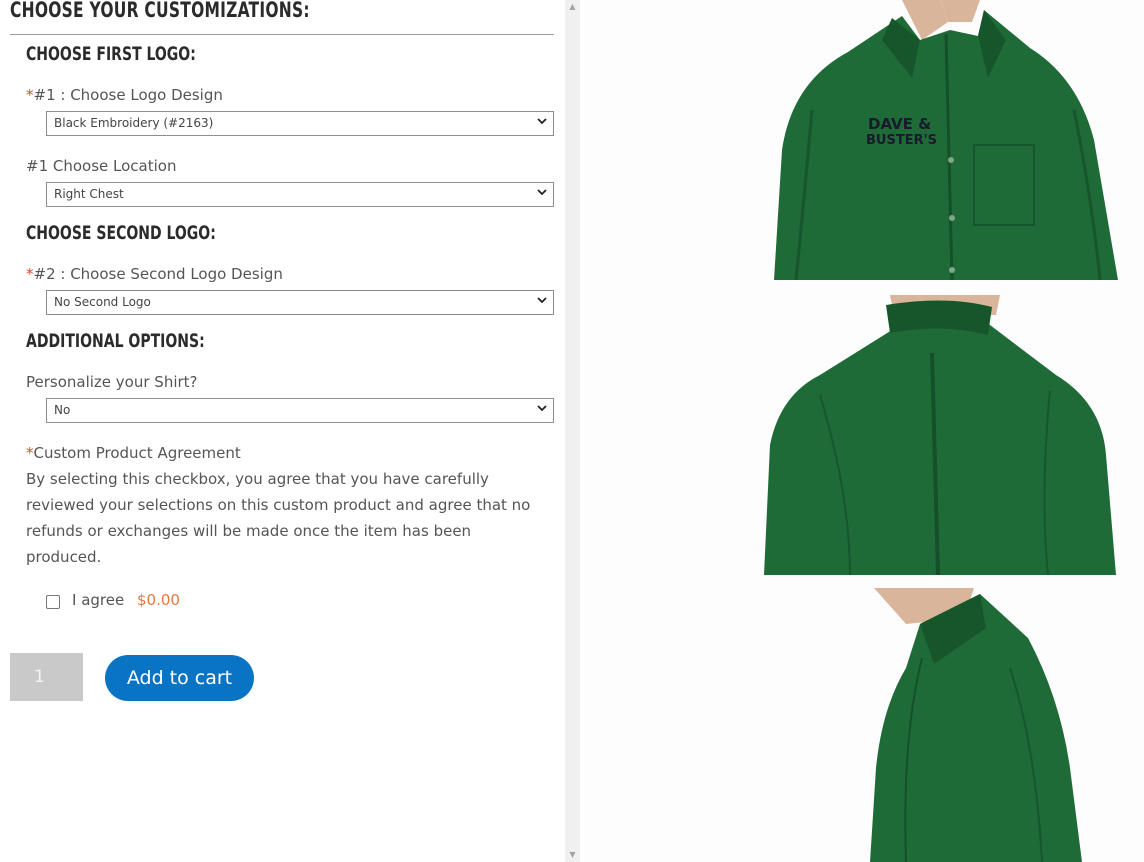 The width and height of the screenshot is (1144, 862). Describe the element at coordinates (300, 123) in the screenshot. I see `logo-design-select: Black Embroidery (#2163)` at that location.